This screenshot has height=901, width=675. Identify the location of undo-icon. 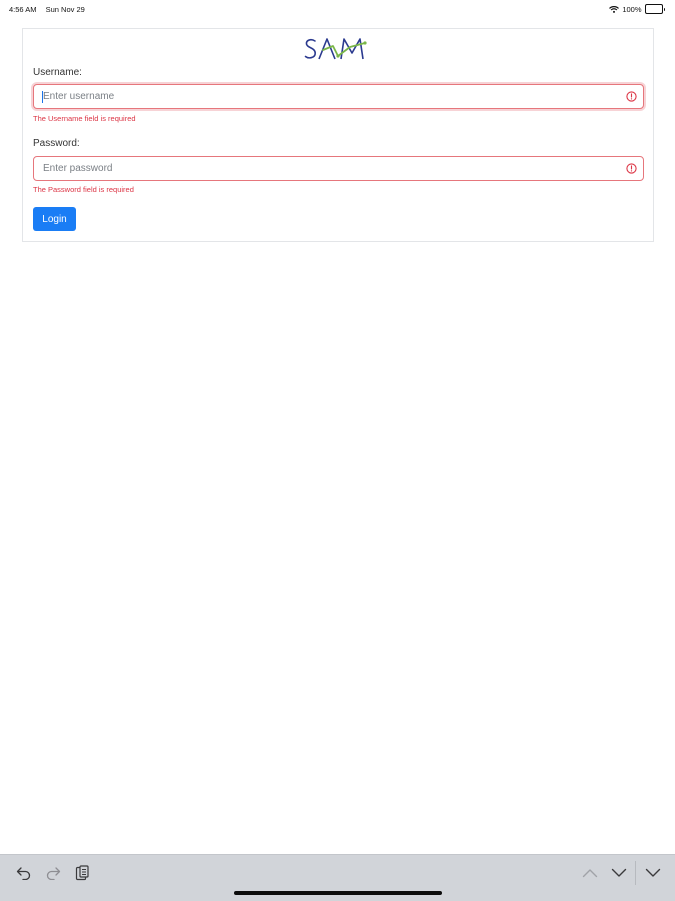
(24, 873).